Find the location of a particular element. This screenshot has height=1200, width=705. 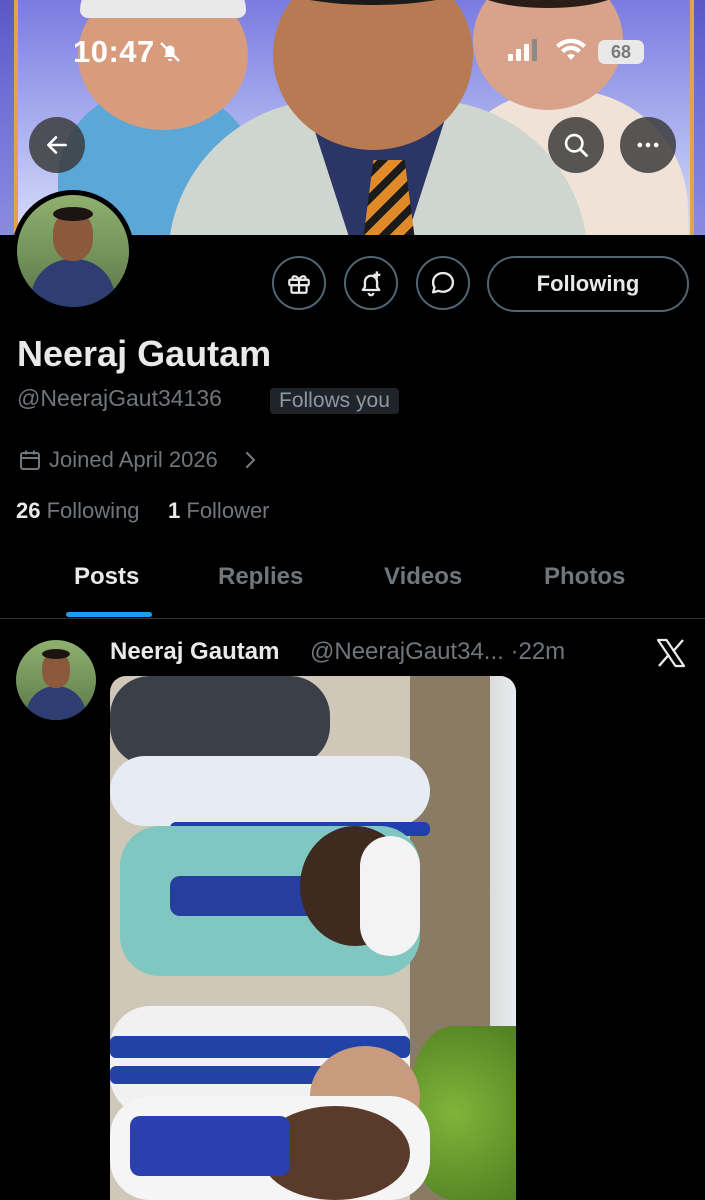

gift-button is located at coordinates (299, 283).